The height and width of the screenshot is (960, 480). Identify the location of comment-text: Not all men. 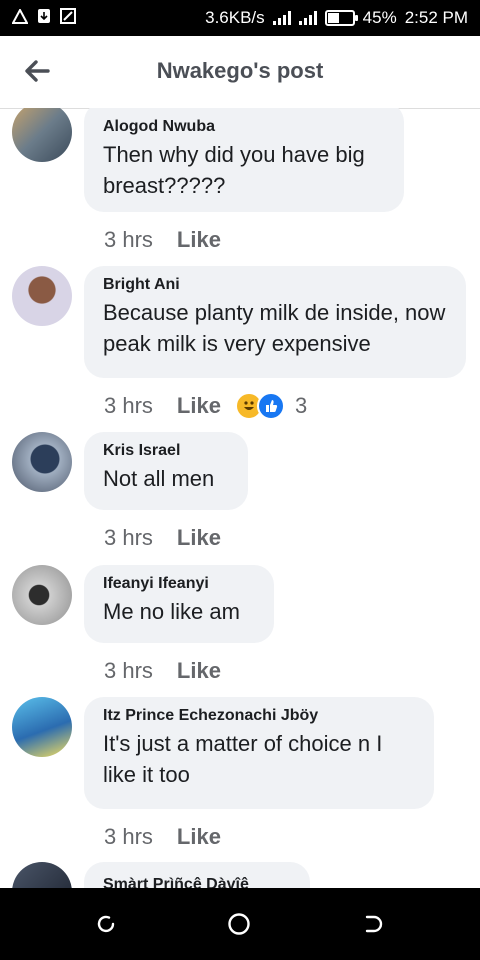
(159, 478).